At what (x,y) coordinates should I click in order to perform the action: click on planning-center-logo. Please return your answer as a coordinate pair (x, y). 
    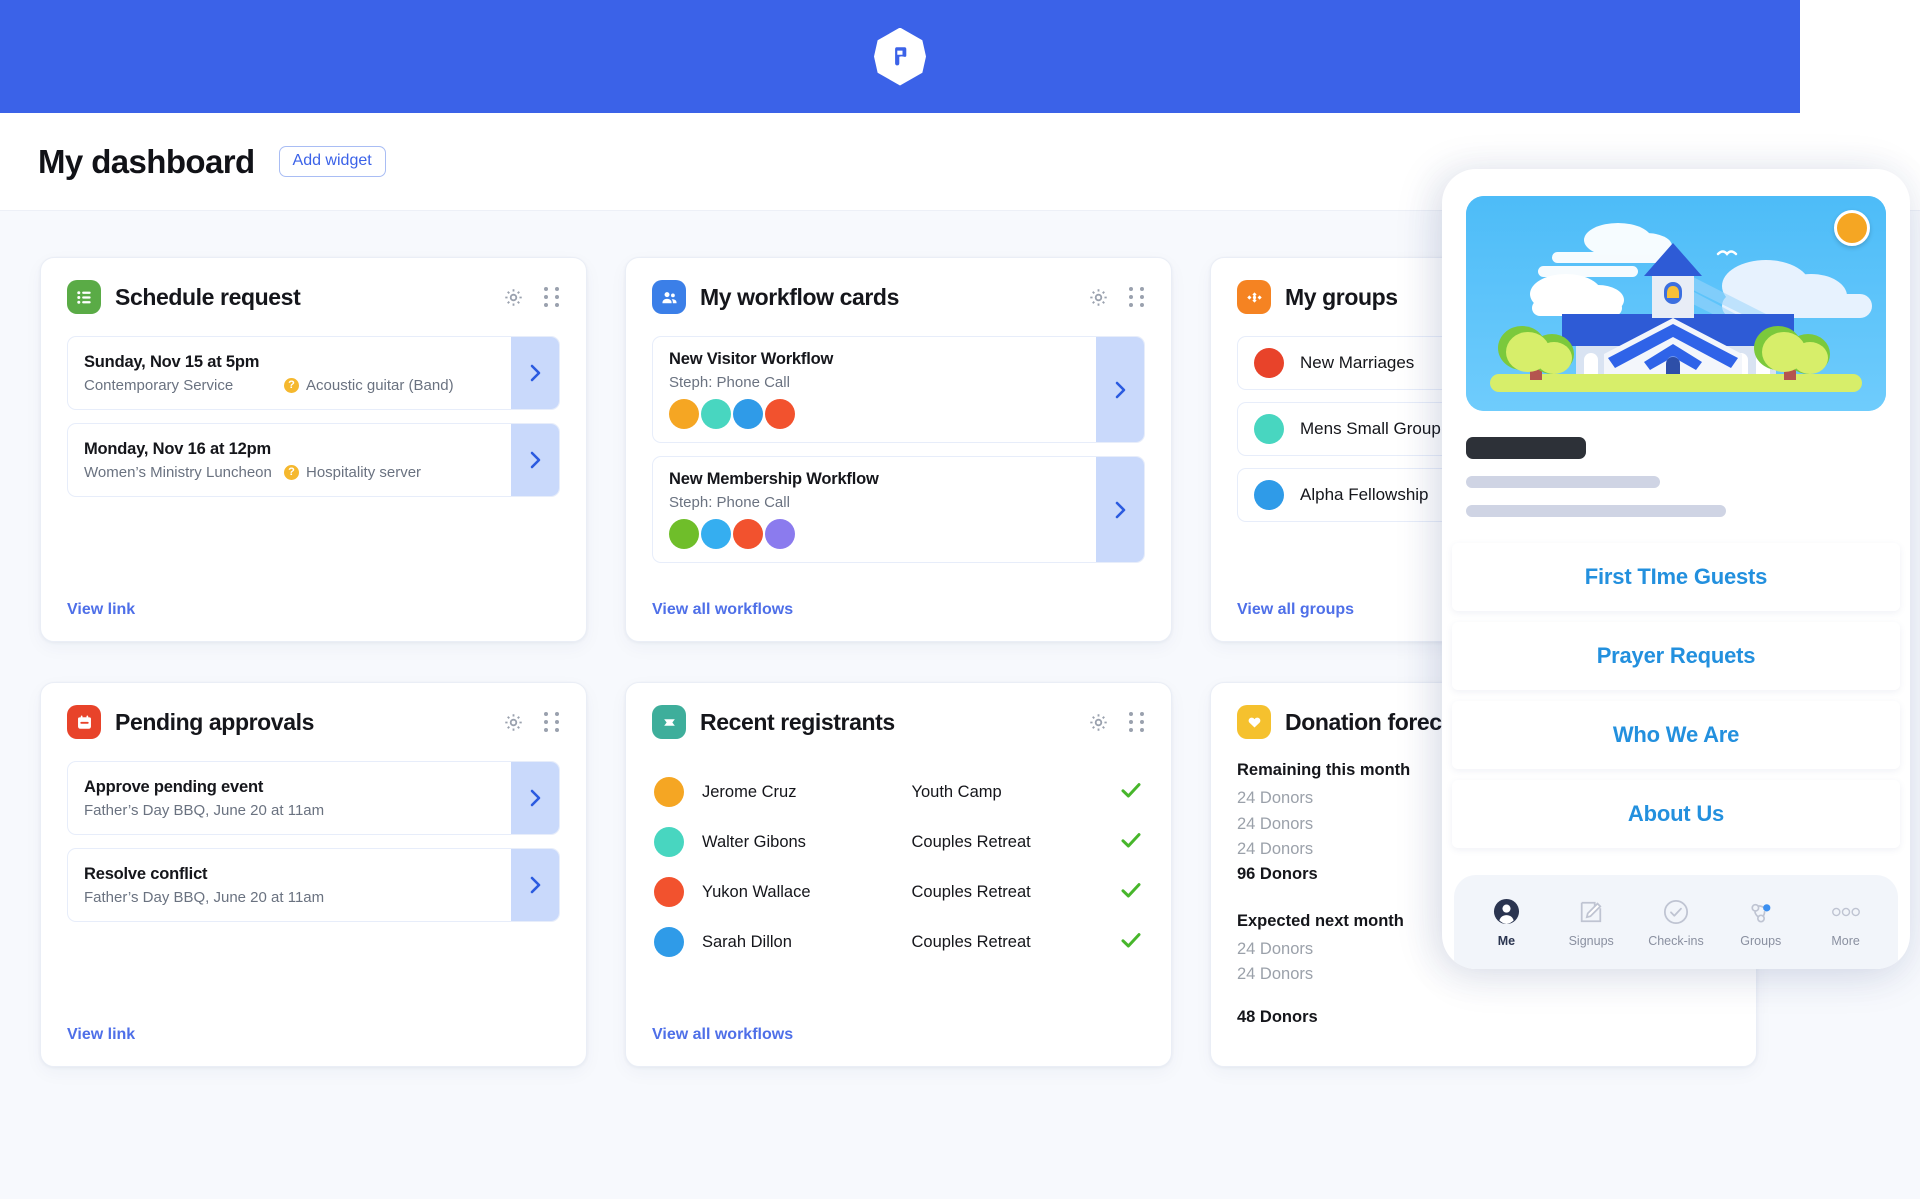
    Looking at the image, I should click on (900, 56).